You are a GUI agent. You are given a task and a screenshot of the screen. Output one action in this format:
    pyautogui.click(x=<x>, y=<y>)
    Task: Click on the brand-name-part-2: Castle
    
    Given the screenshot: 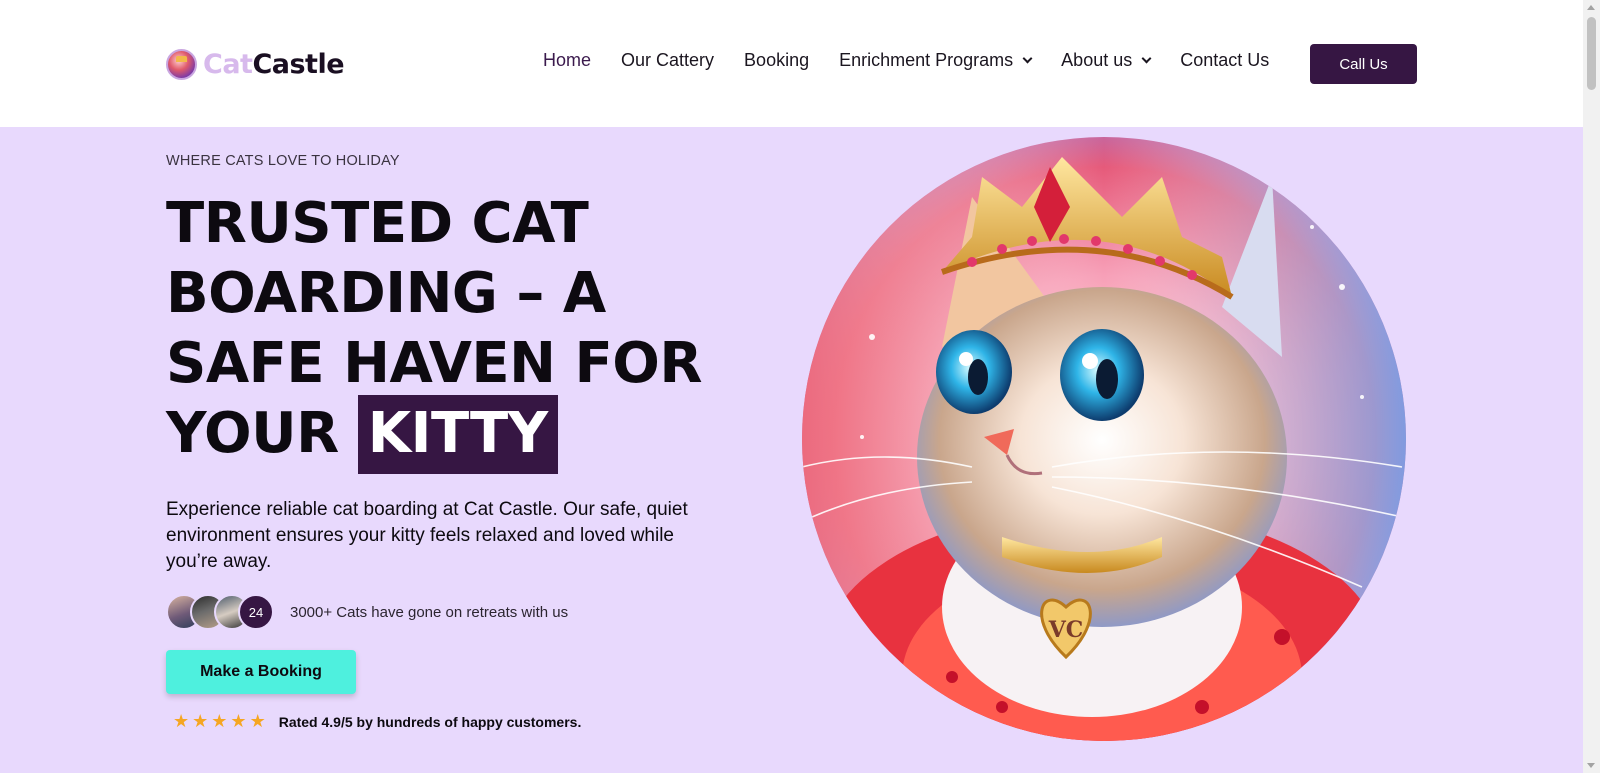 What is the action you would take?
    pyautogui.click(x=298, y=64)
    